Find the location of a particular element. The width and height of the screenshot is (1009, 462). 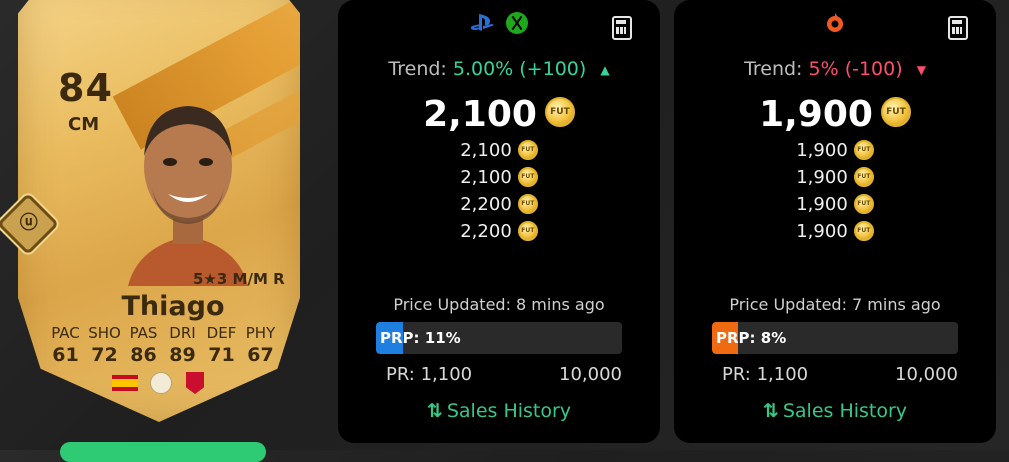

prp-bar: PRP: 11% is located at coordinates (499, 338).